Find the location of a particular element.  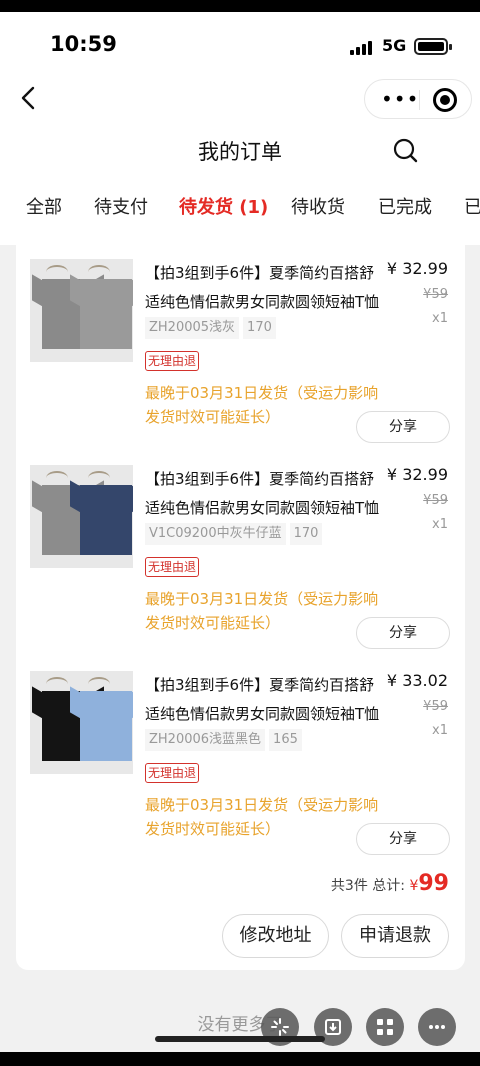

order-total: 共3件 总计: ¥99 is located at coordinates (390, 883).